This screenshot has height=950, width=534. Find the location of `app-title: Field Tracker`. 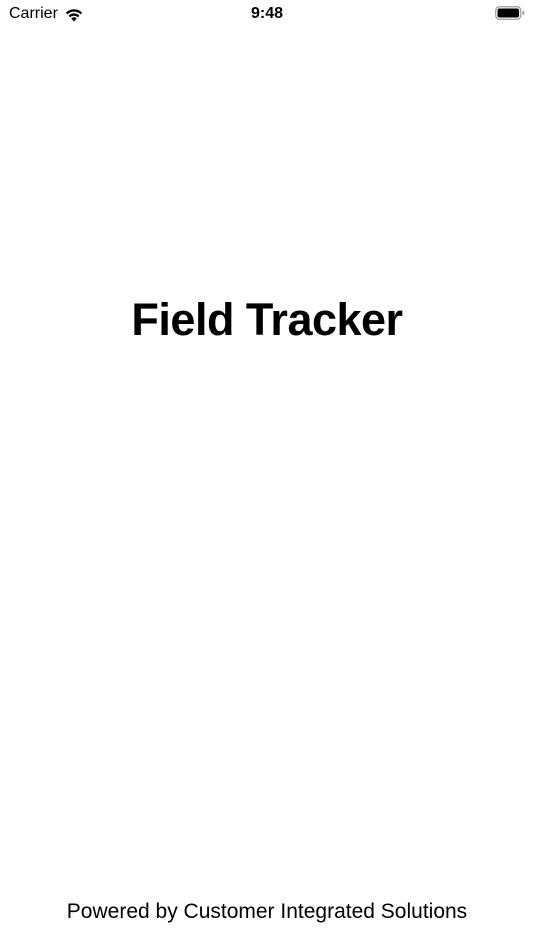

app-title: Field Tracker is located at coordinates (267, 319).